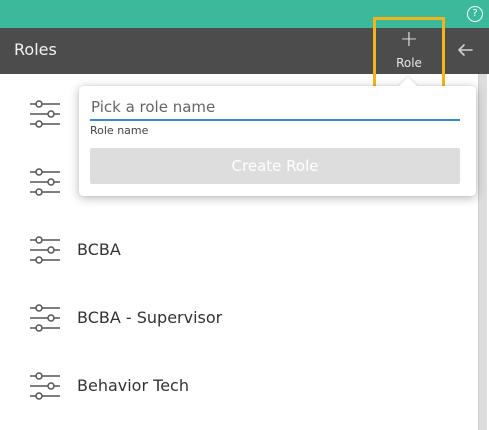  Describe the element at coordinates (275, 166) in the screenshot. I see `create-role-button: Create Role` at that location.